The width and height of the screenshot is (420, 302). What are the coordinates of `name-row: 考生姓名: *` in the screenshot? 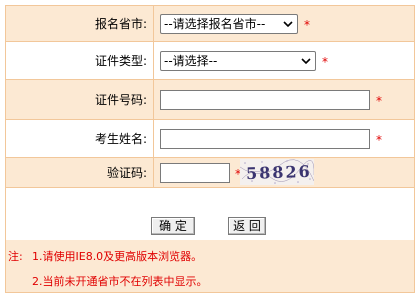 It's located at (210, 139).